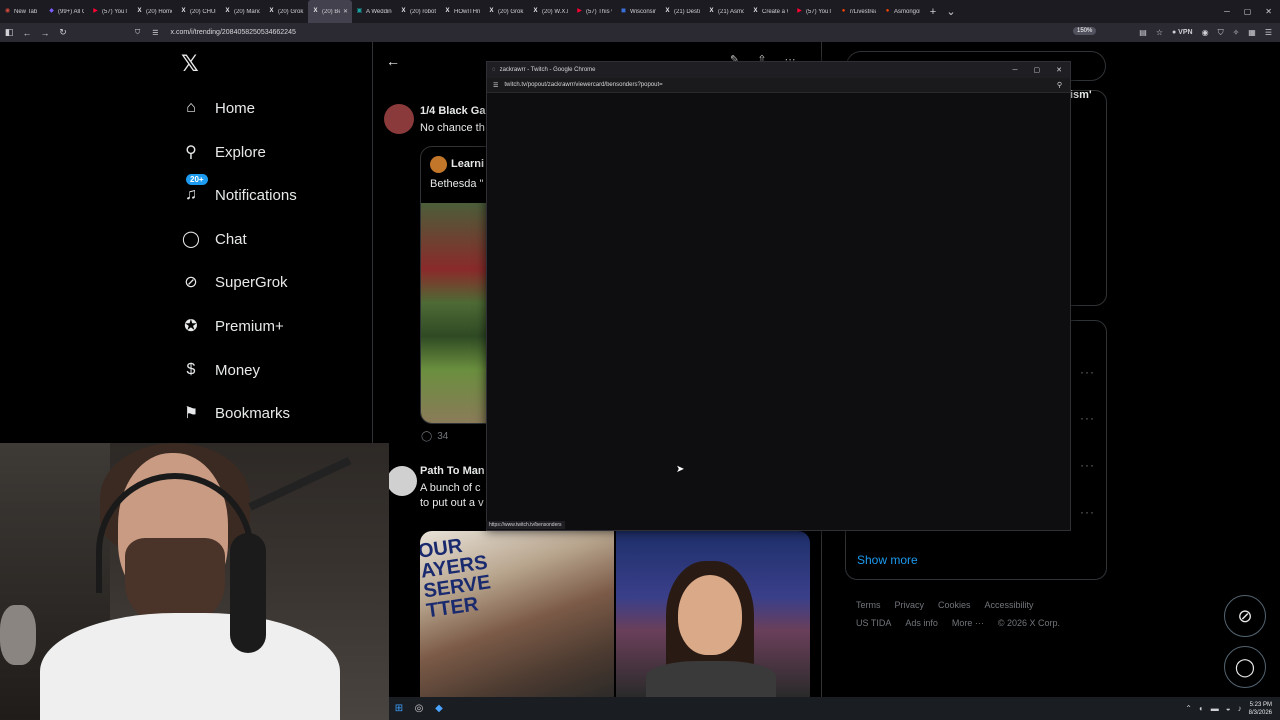 The image size is (1280, 720). Describe the element at coordinates (1182, 32) in the screenshot. I see `vpn-button: ● VPN` at that location.